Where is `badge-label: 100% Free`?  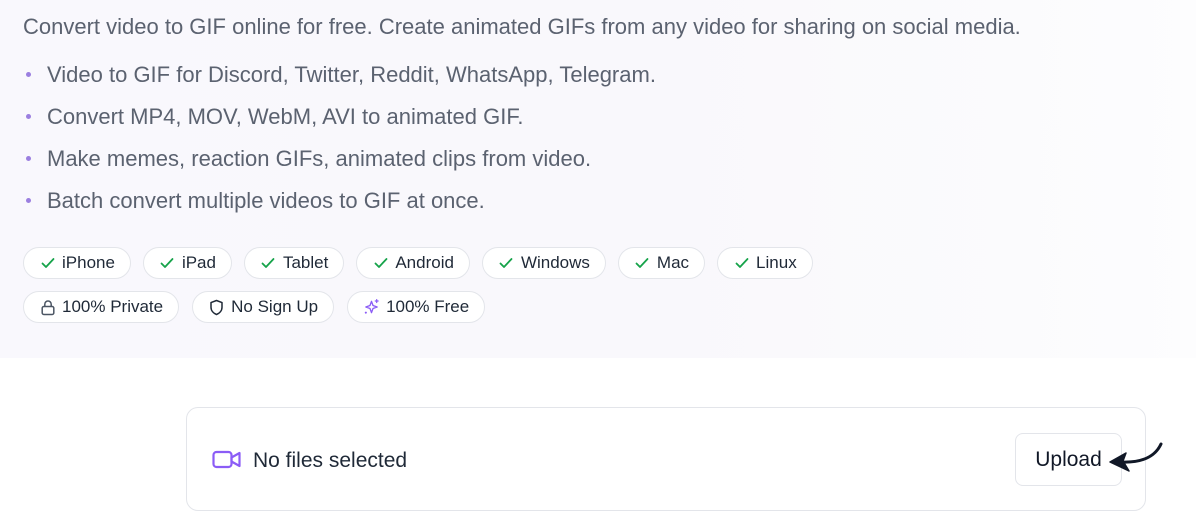
badge-label: 100% Free is located at coordinates (428, 306).